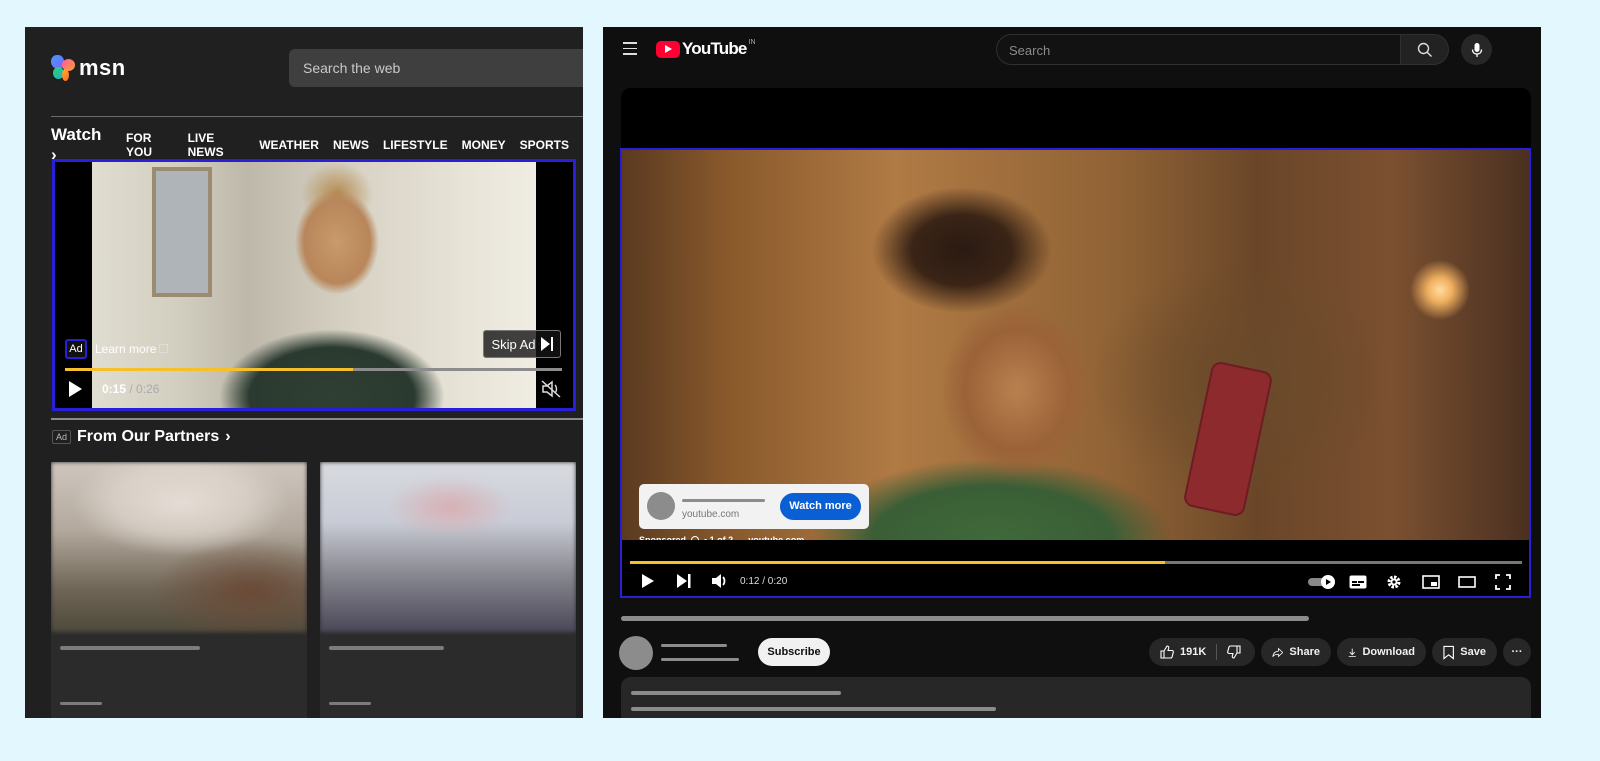  Describe the element at coordinates (551, 389) in the screenshot. I see `muted-speaker-icon` at that location.